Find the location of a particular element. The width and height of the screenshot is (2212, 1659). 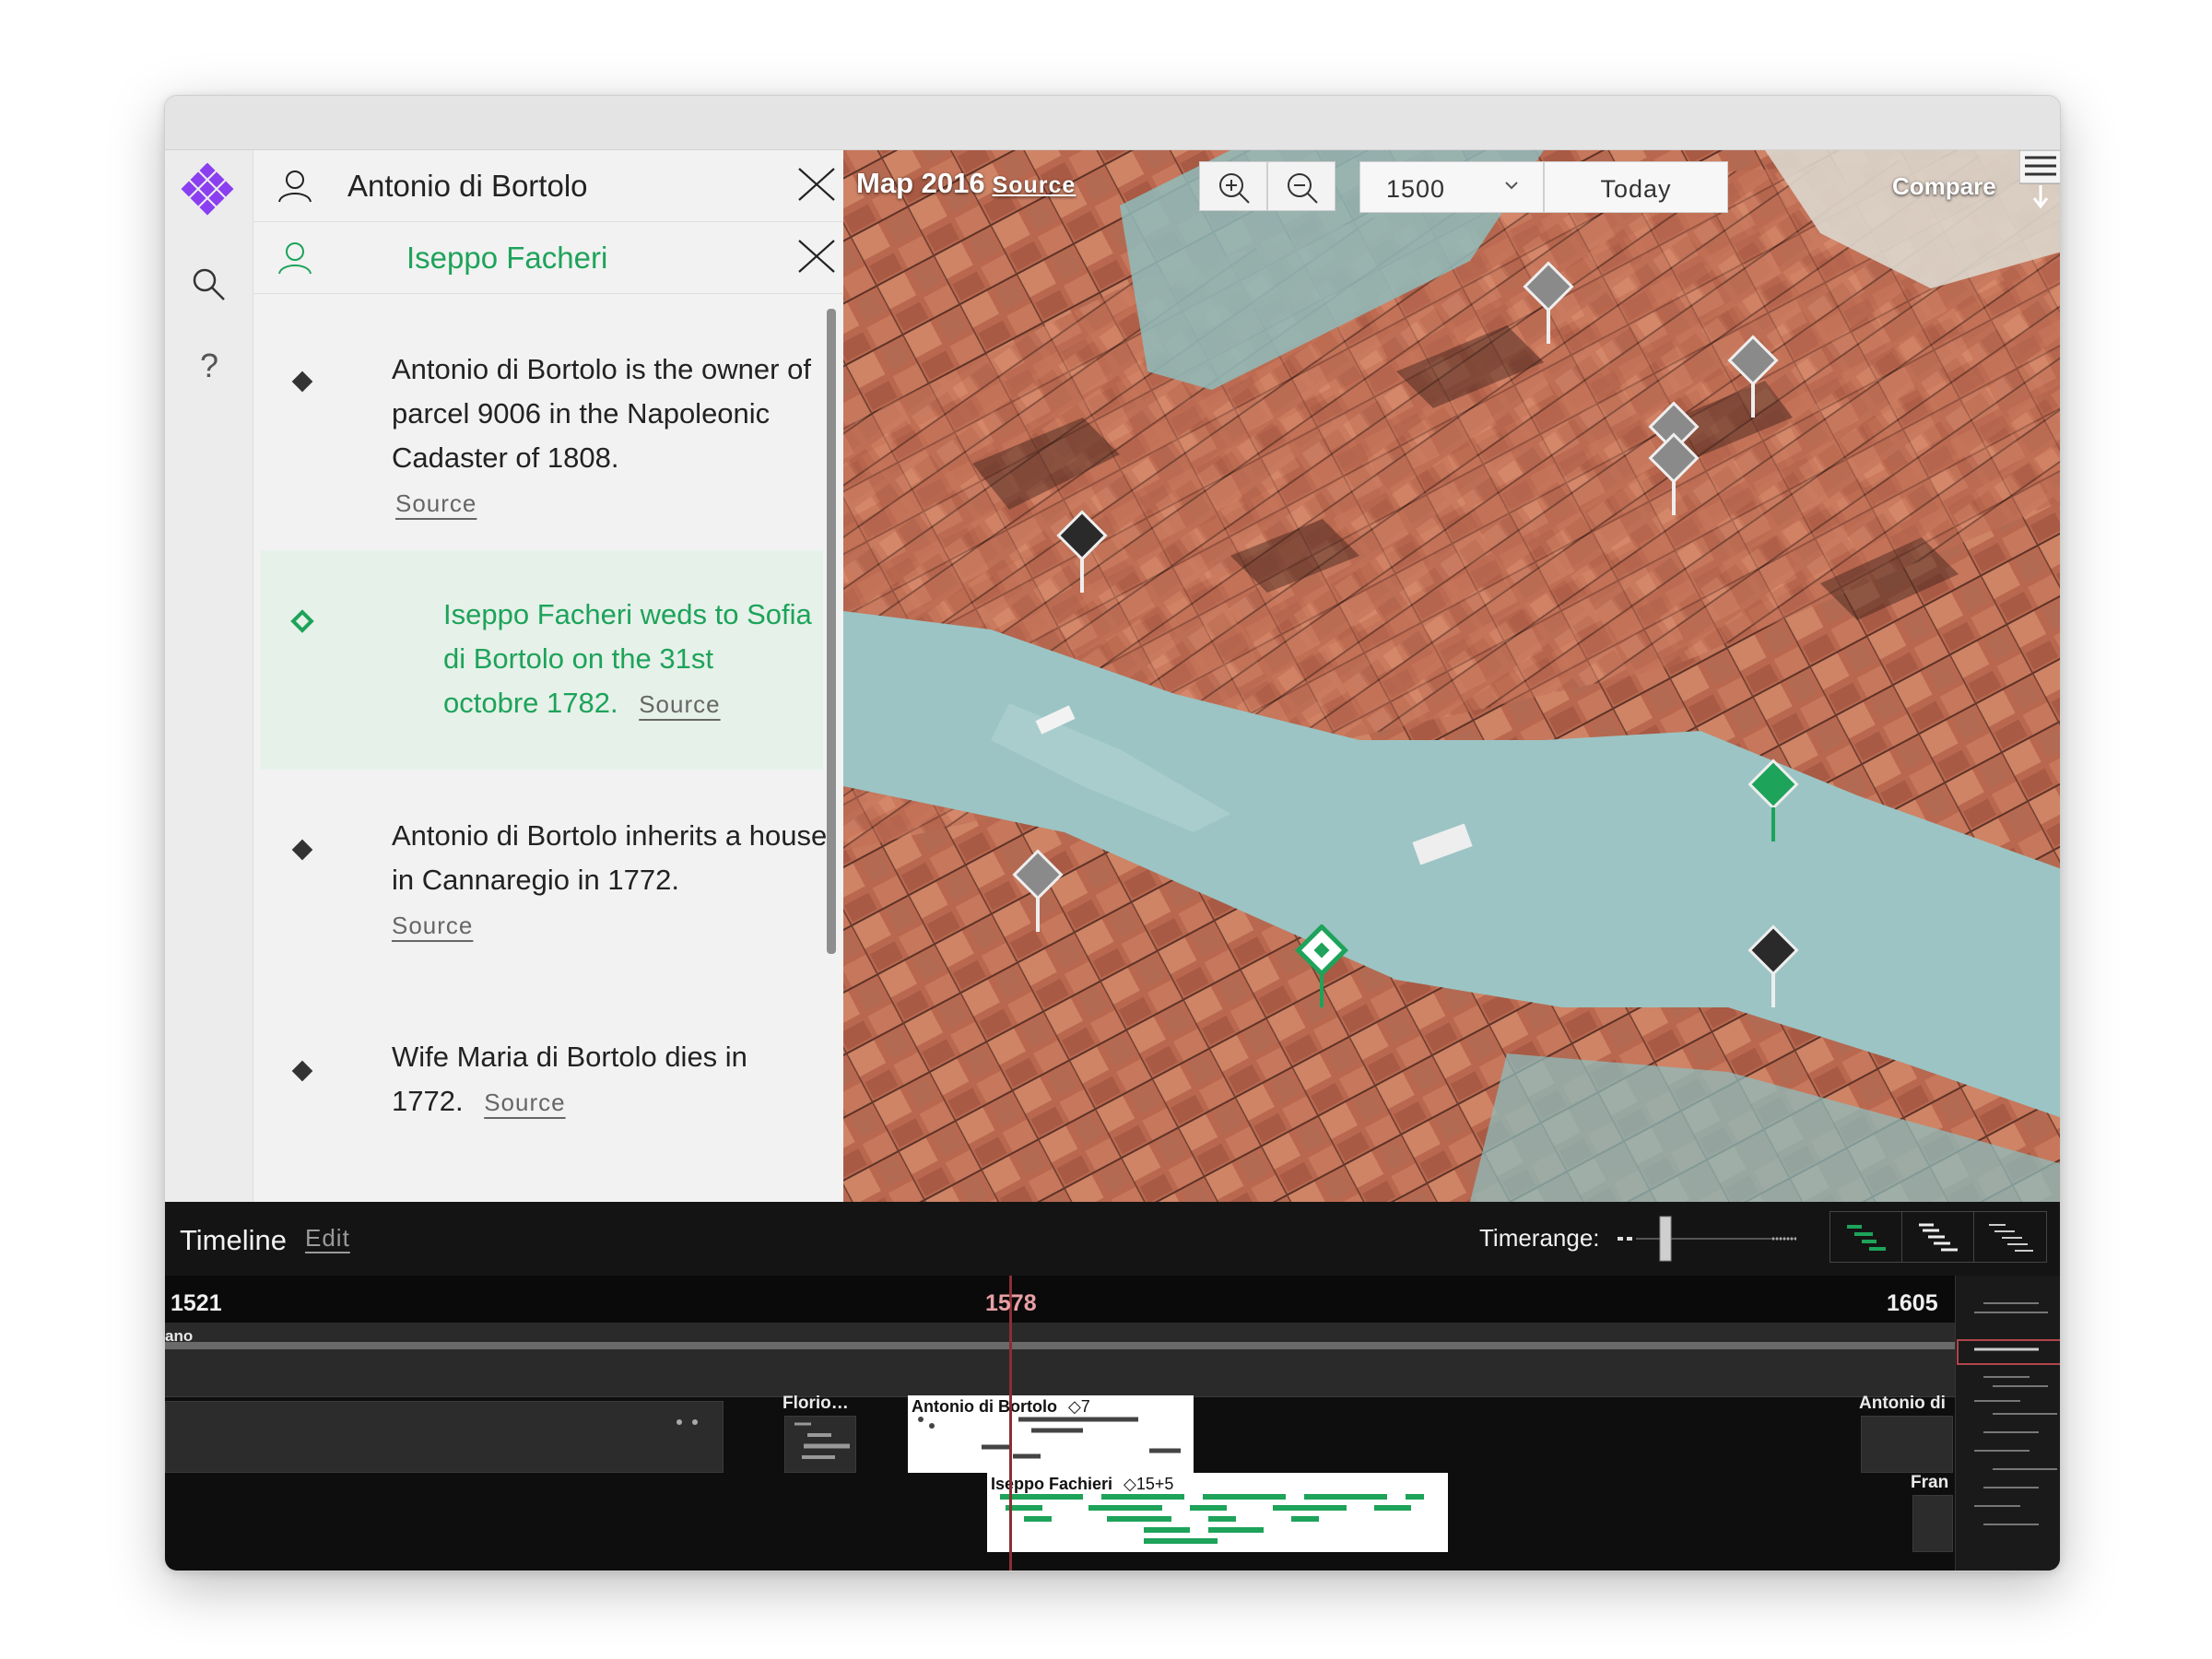

timeline-card-antonio-di is located at coordinates (1907, 1444).